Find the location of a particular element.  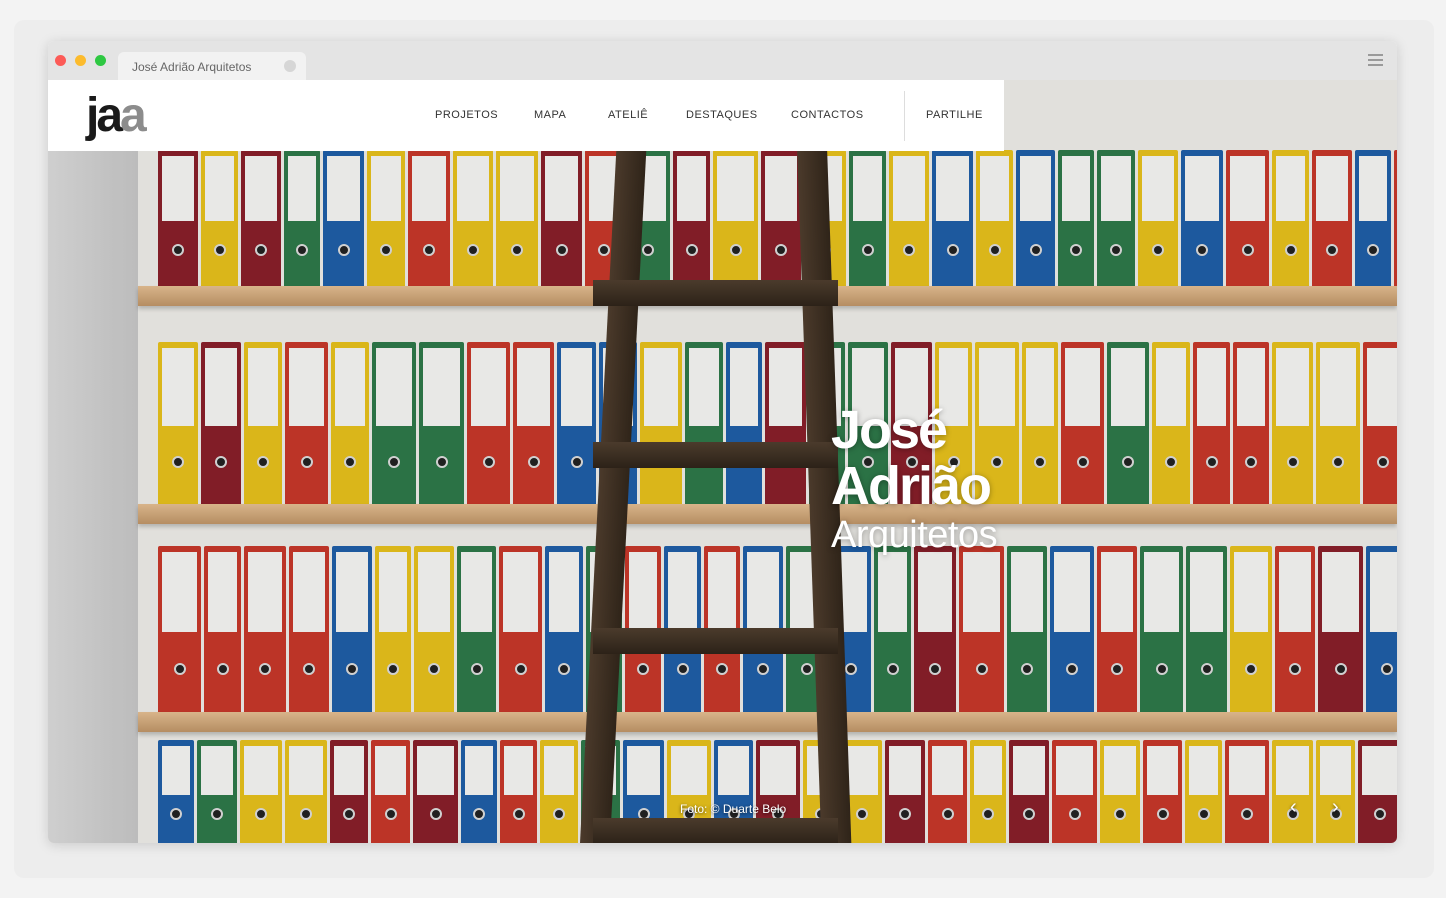

nav-atelie: ATELIÊ is located at coordinates (628, 115).